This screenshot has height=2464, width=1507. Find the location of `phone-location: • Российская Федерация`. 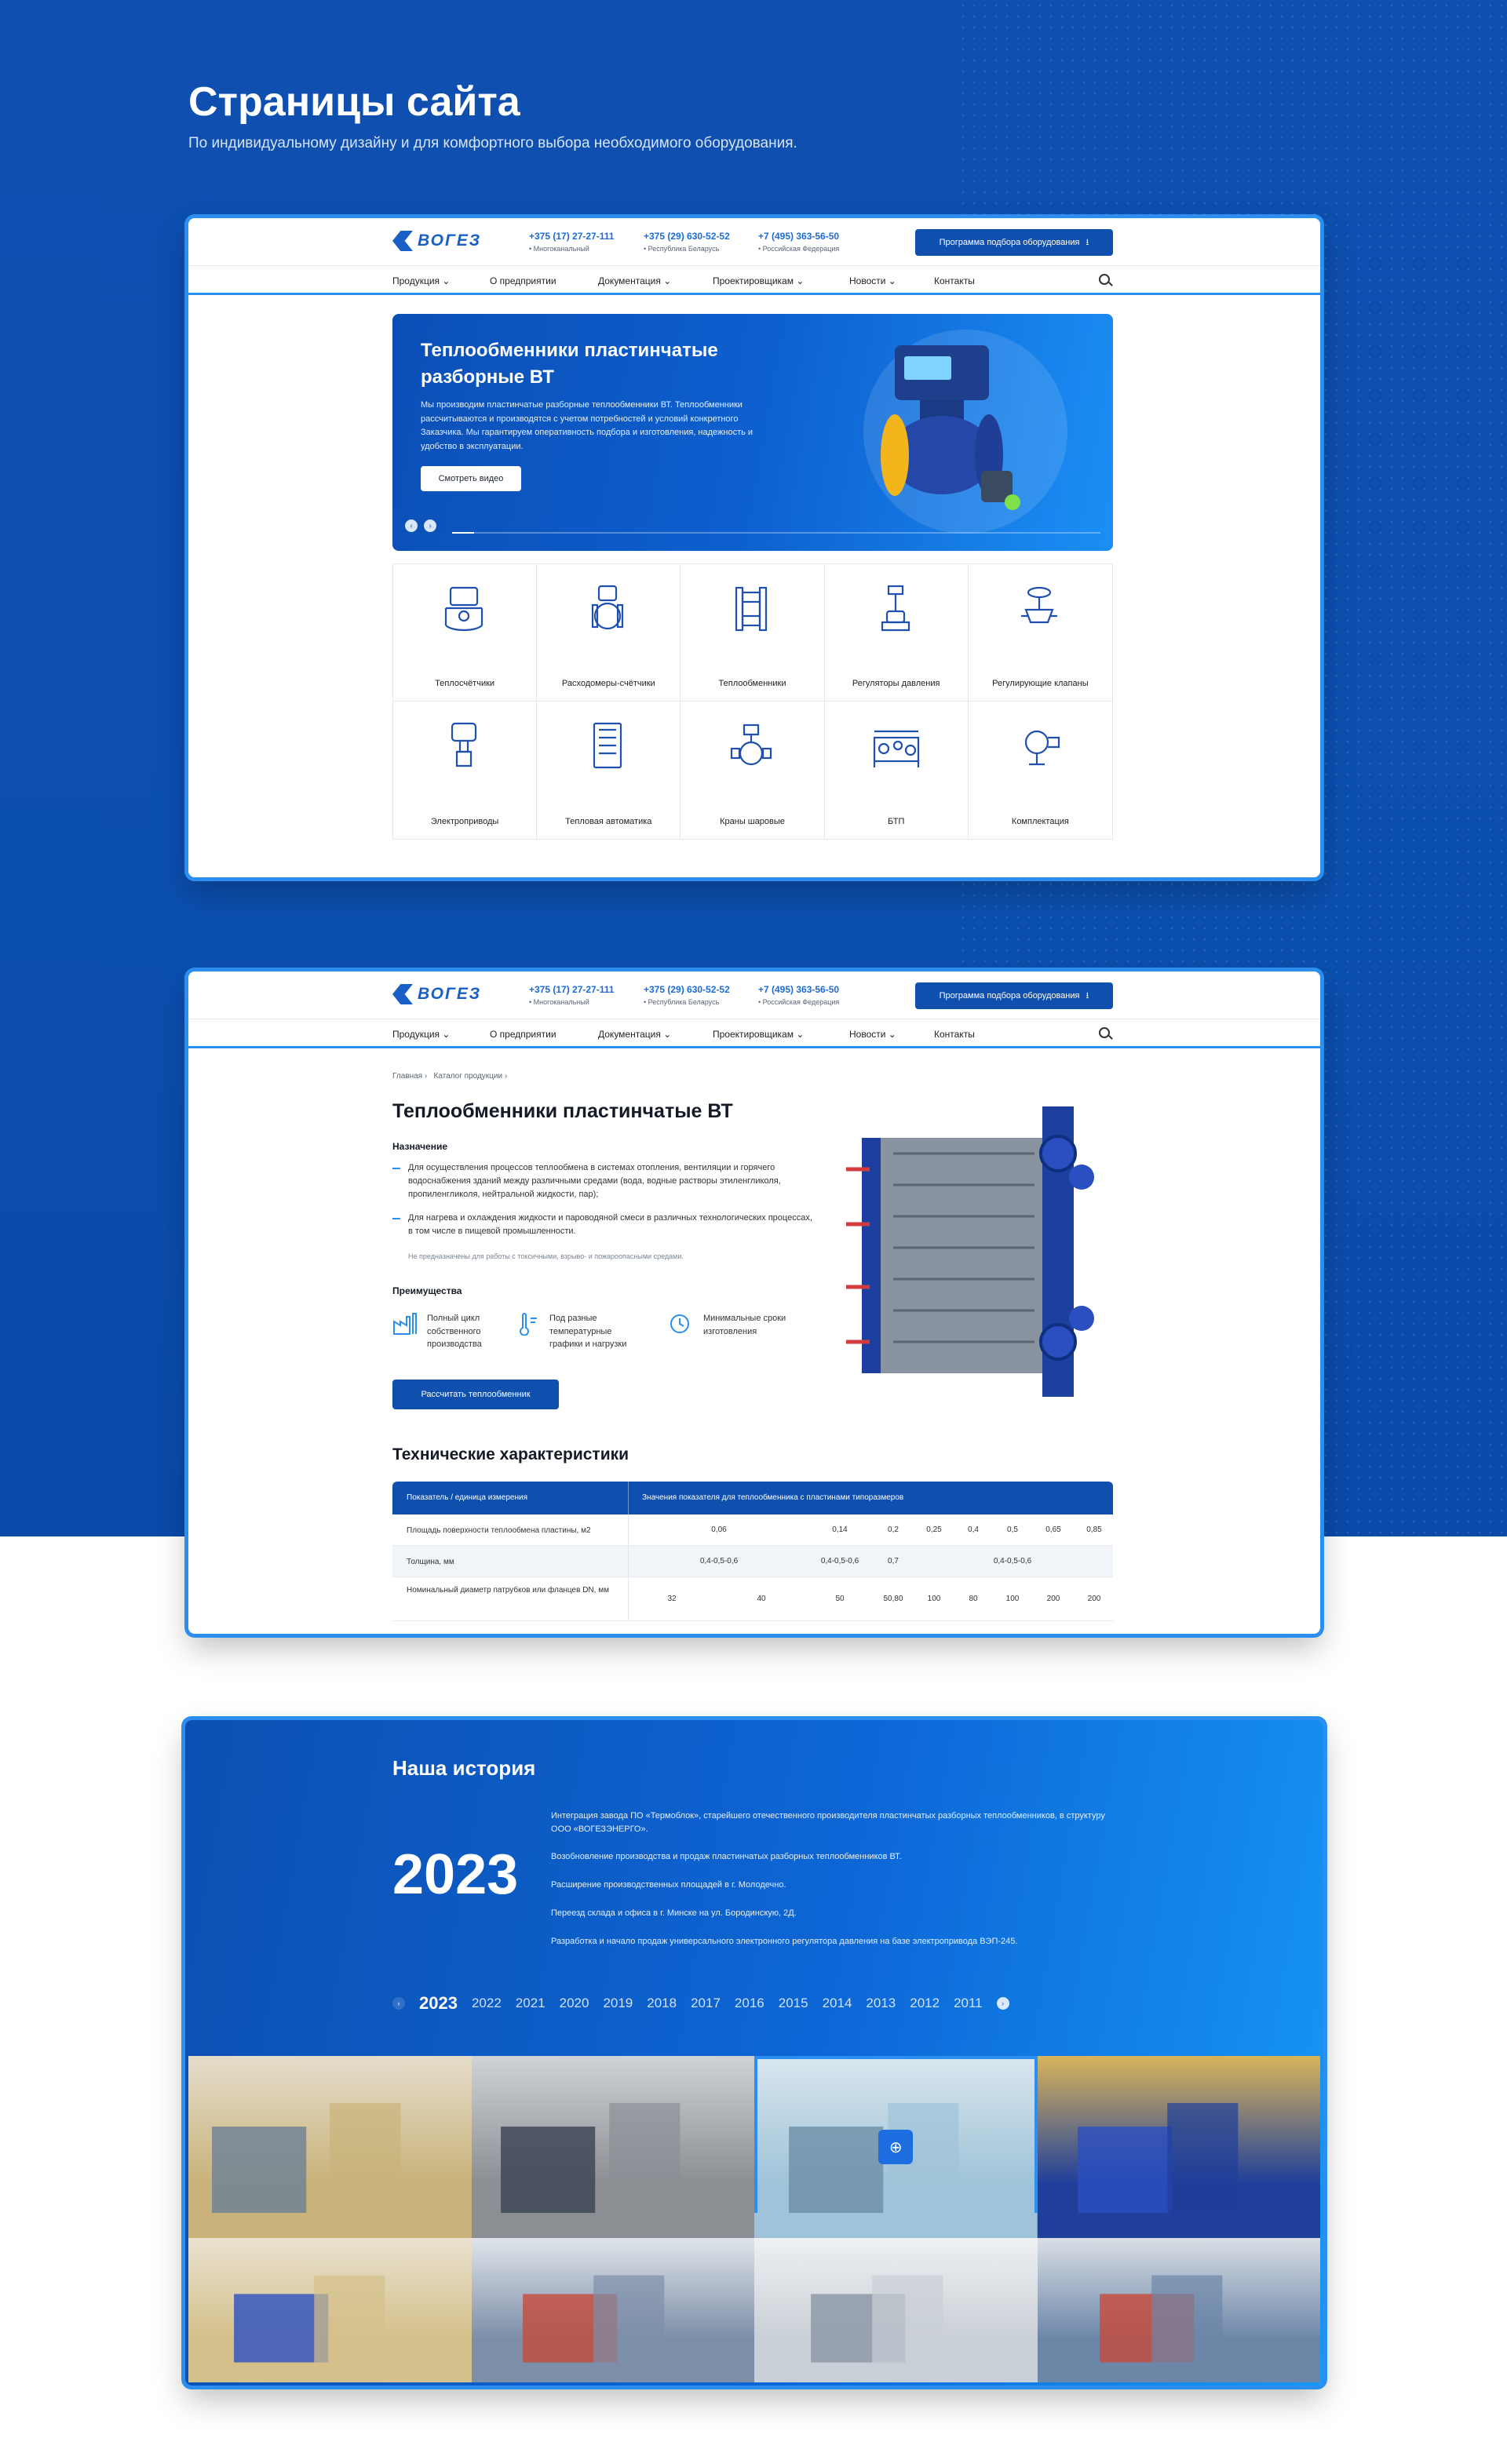

phone-location: • Российская Федерация is located at coordinates (799, 249).